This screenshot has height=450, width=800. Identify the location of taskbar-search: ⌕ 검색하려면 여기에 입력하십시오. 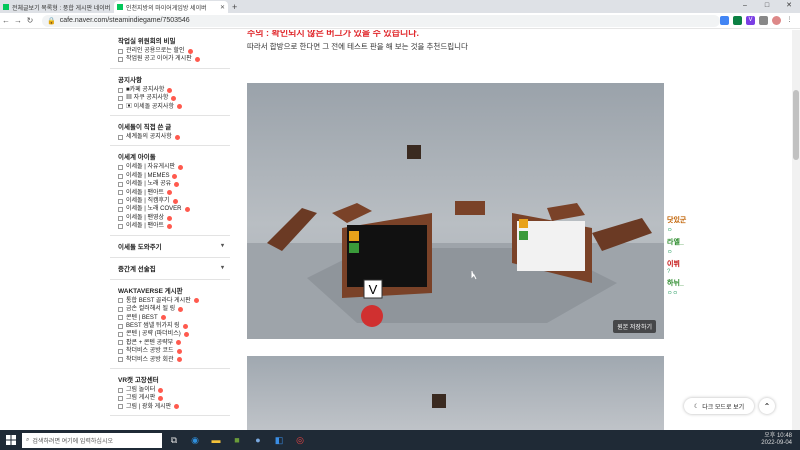
(92, 440).